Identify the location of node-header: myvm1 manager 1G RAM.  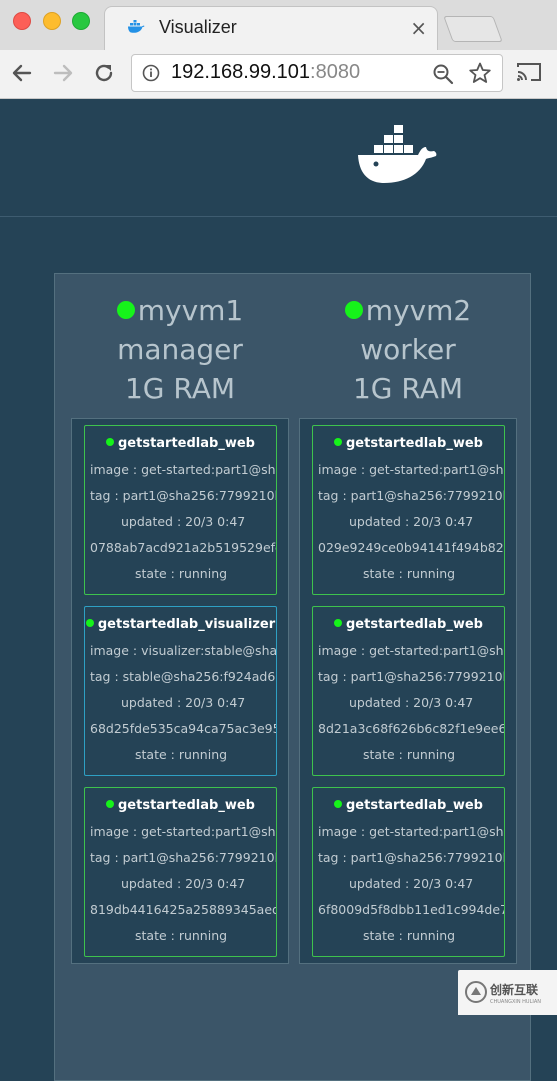
(180, 346).